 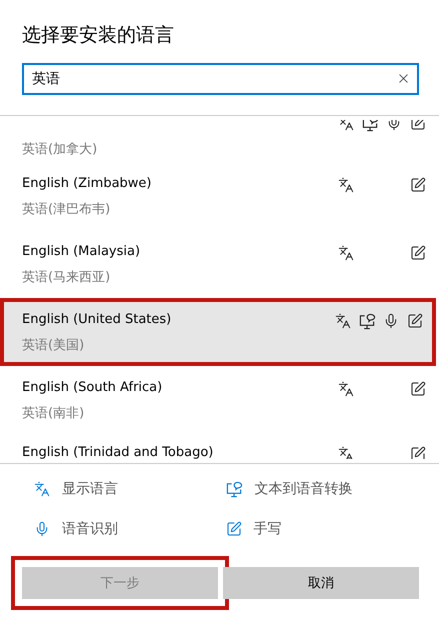 What do you see at coordinates (67, 209) in the screenshot?
I see `language-native-name: 英语(津巴布韦)` at bounding box center [67, 209].